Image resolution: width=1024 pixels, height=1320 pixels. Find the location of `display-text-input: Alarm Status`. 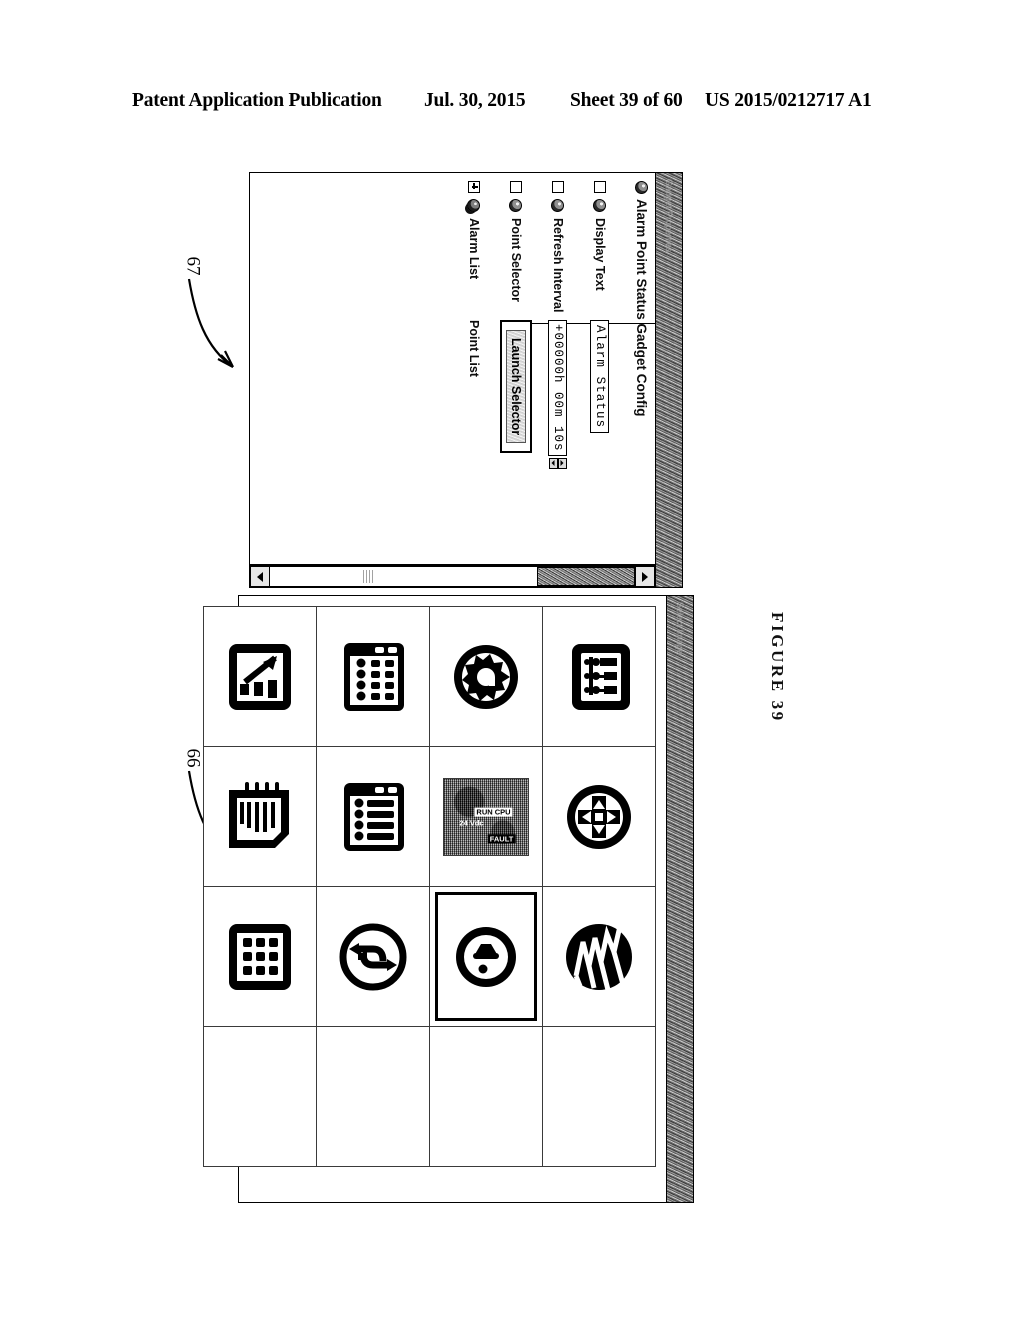

display-text-input: Alarm Status is located at coordinates (600, 377).